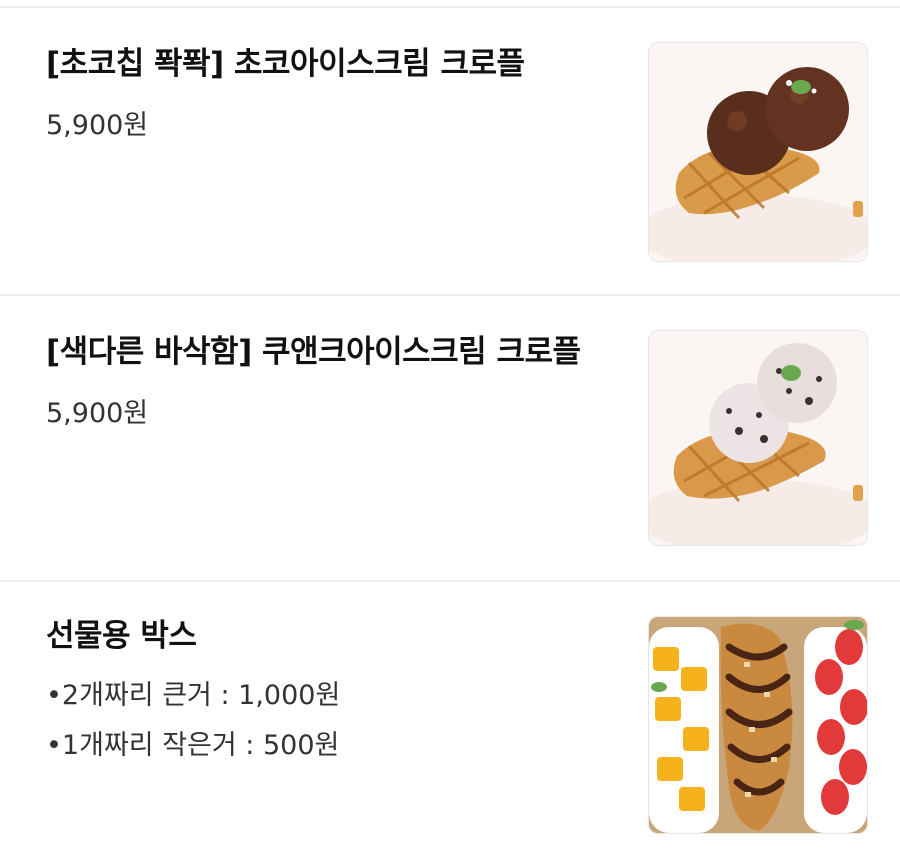 This screenshot has height=864, width=900. I want to click on menu-item-name: 선물용 박스, so click(121, 636).